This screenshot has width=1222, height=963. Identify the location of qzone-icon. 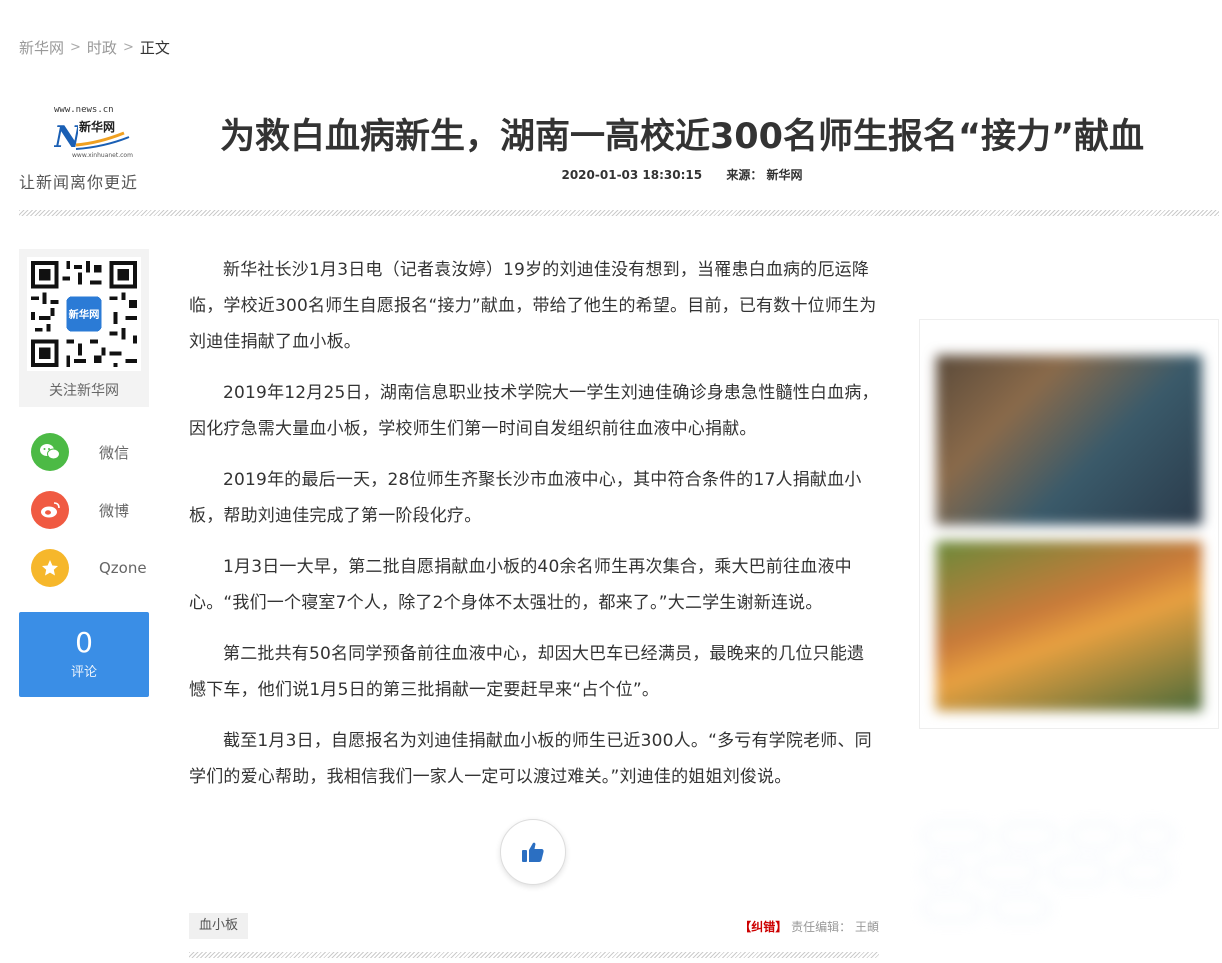
(50, 568).